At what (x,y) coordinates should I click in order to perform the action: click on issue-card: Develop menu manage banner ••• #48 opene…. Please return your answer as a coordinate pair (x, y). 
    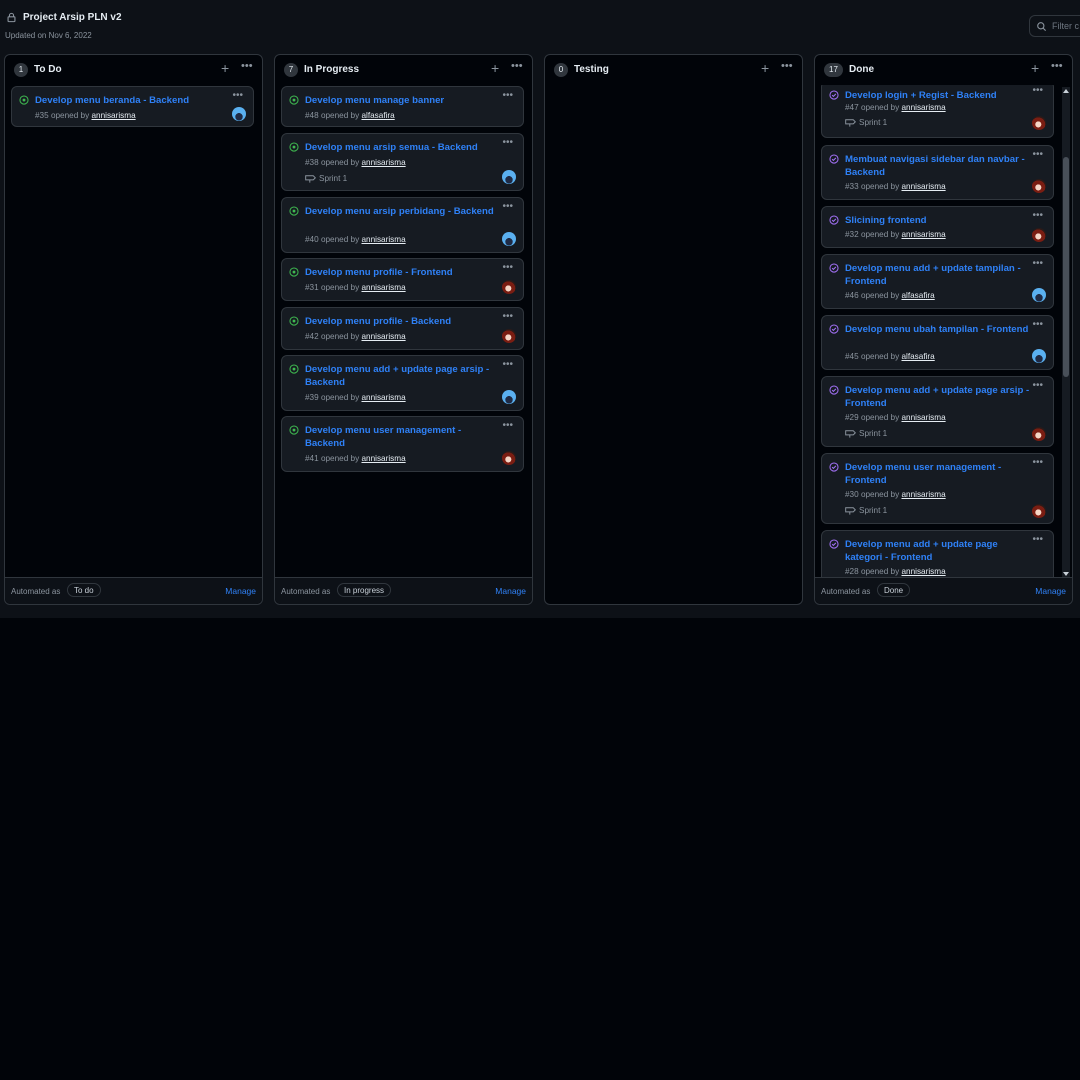
    Looking at the image, I should click on (402, 106).